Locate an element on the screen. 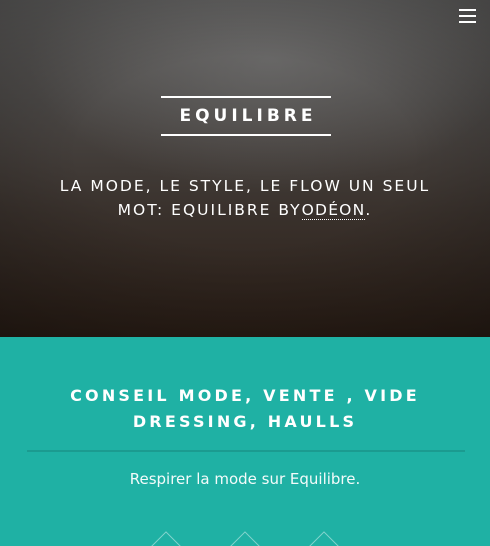 Image resolution: width=490 pixels, height=546 pixels. tagline-brand-link: ODÉON is located at coordinates (333, 210).